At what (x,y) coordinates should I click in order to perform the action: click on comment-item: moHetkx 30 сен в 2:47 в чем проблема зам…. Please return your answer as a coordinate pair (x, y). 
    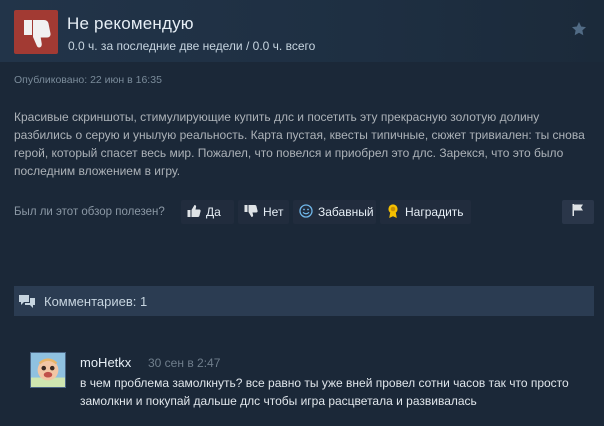
    Looking at the image, I should click on (312, 382).